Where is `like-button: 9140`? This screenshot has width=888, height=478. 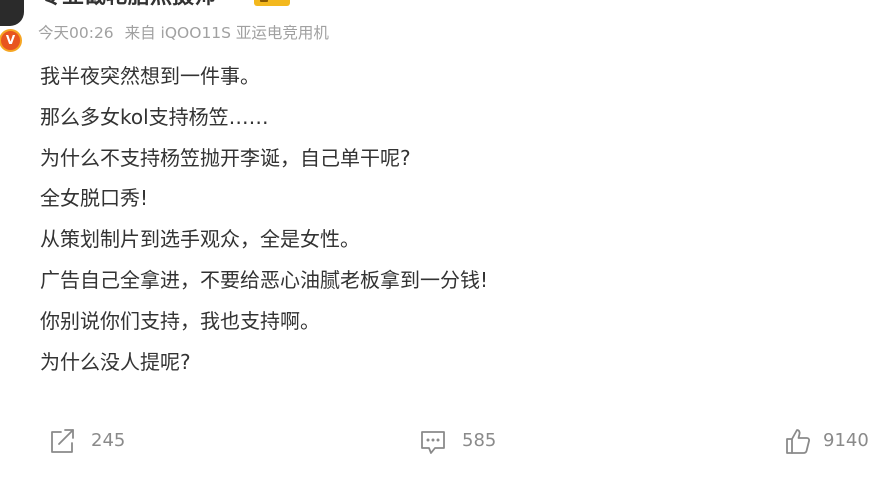
like-button: 9140 is located at coordinates (826, 441).